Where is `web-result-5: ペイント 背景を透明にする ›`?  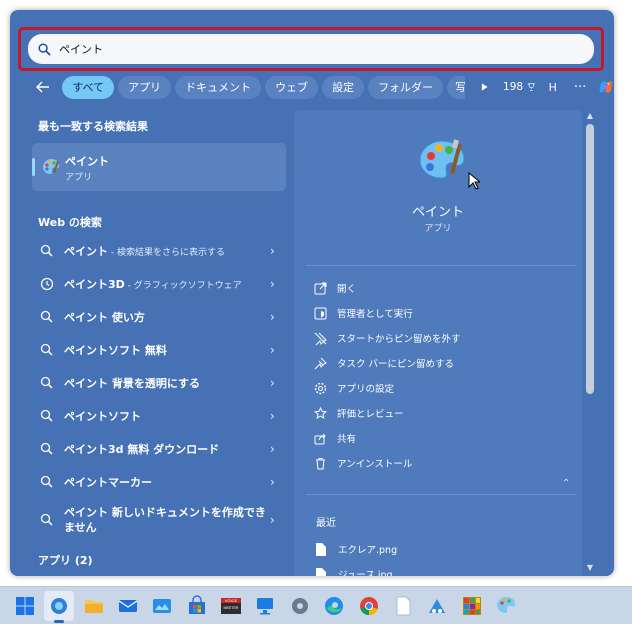
web-result-5: ペイント 背景を透明にする › is located at coordinates (159, 383).